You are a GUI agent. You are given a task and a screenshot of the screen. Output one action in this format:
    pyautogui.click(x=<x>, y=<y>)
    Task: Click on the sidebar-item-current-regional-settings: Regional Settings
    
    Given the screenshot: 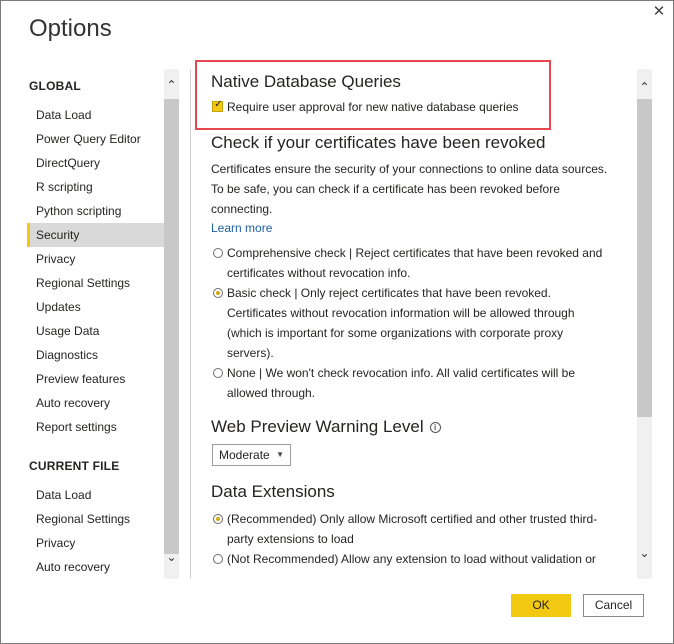 What is the action you would take?
    pyautogui.click(x=95, y=519)
    